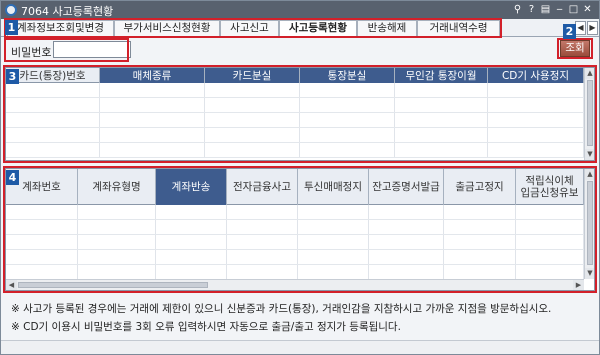  What do you see at coordinates (249, 28) in the screenshot?
I see `tab-accident-report: 사고신고` at bounding box center [249, 28].